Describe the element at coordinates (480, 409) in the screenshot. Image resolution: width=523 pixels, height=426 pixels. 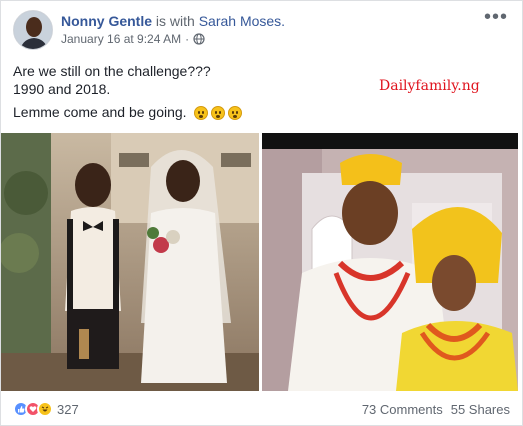
I see `shares-count-link: 55 Shares` at that location.